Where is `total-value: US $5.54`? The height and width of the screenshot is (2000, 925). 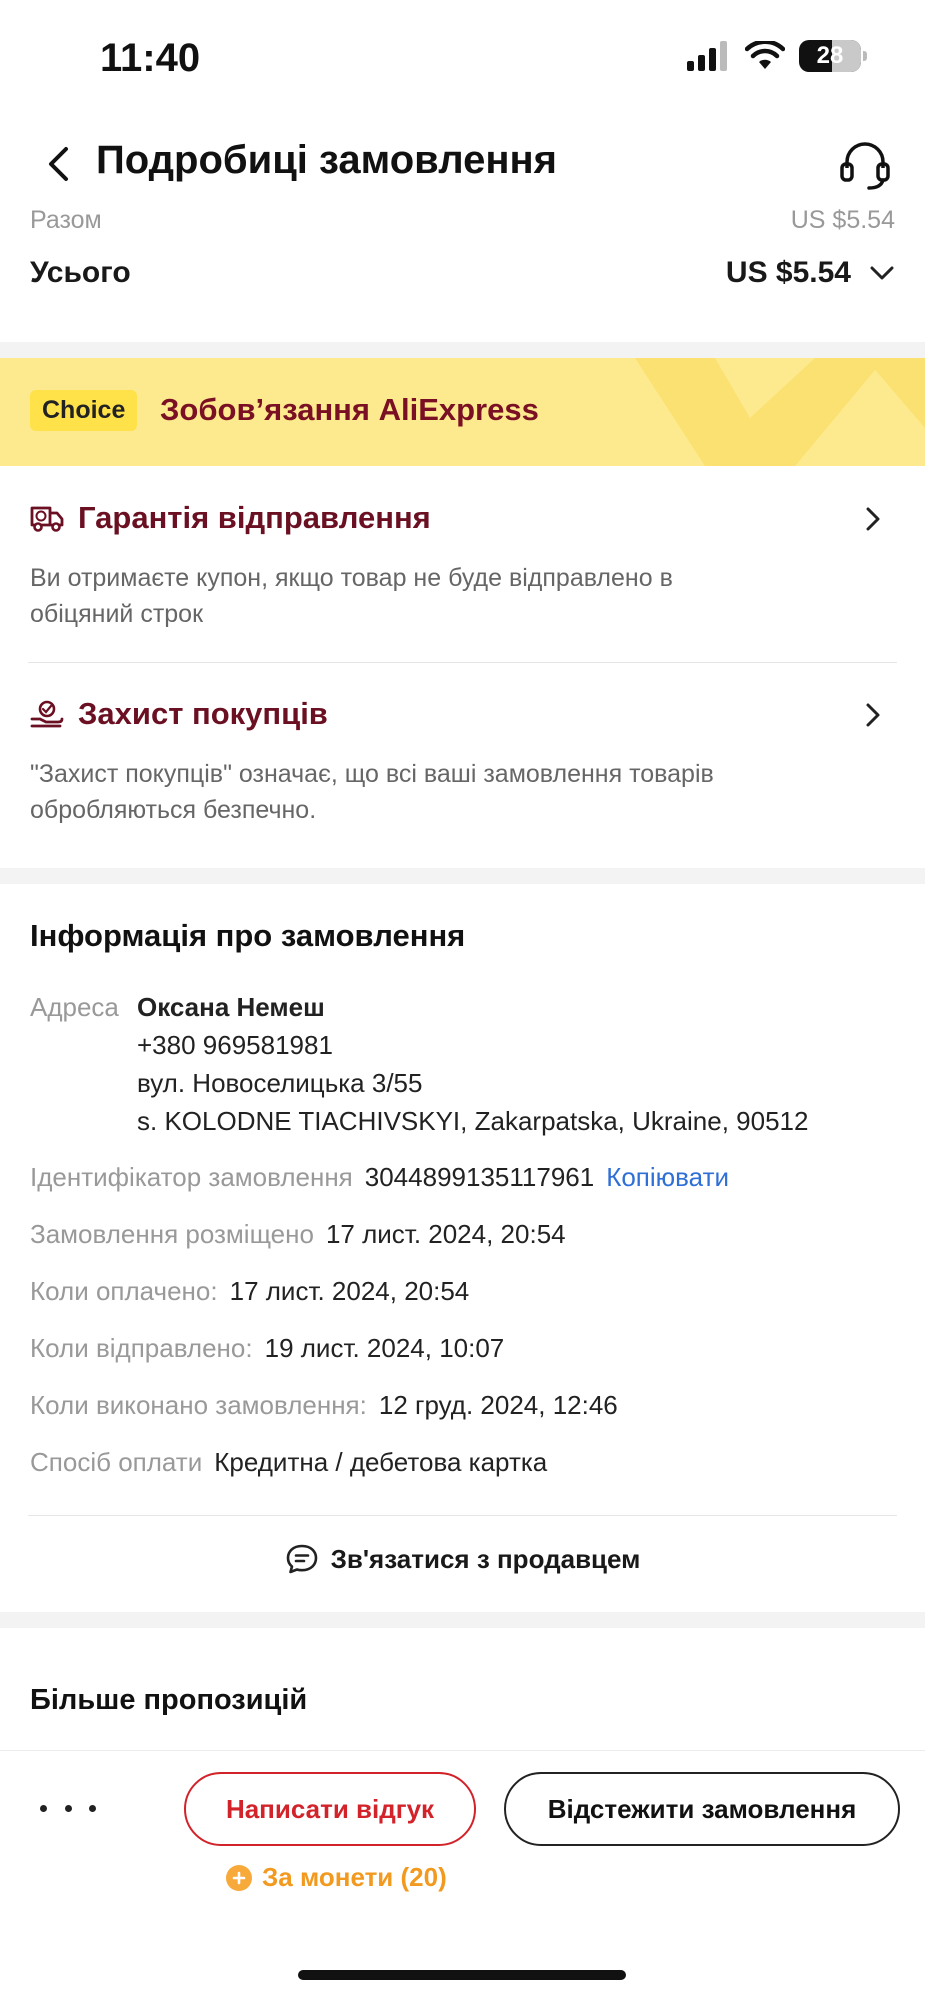 total-value: US $5.54 is located at coordinates (788, 272).